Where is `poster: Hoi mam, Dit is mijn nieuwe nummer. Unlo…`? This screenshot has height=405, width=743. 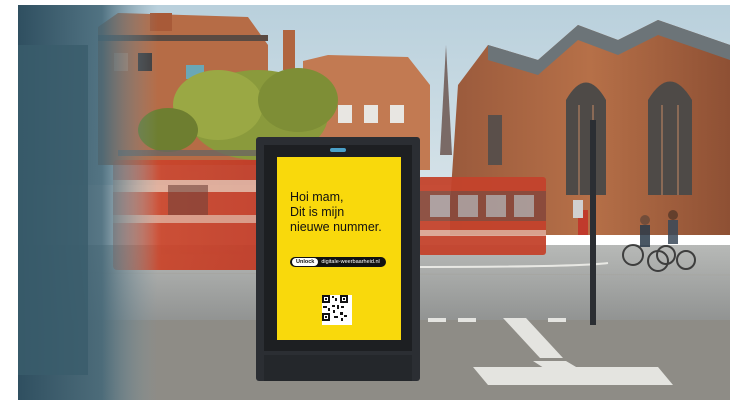 poster: Hoi mam, Dit is mijn nieuwe nummer. Unlo… is located at coordinates (339, 248).